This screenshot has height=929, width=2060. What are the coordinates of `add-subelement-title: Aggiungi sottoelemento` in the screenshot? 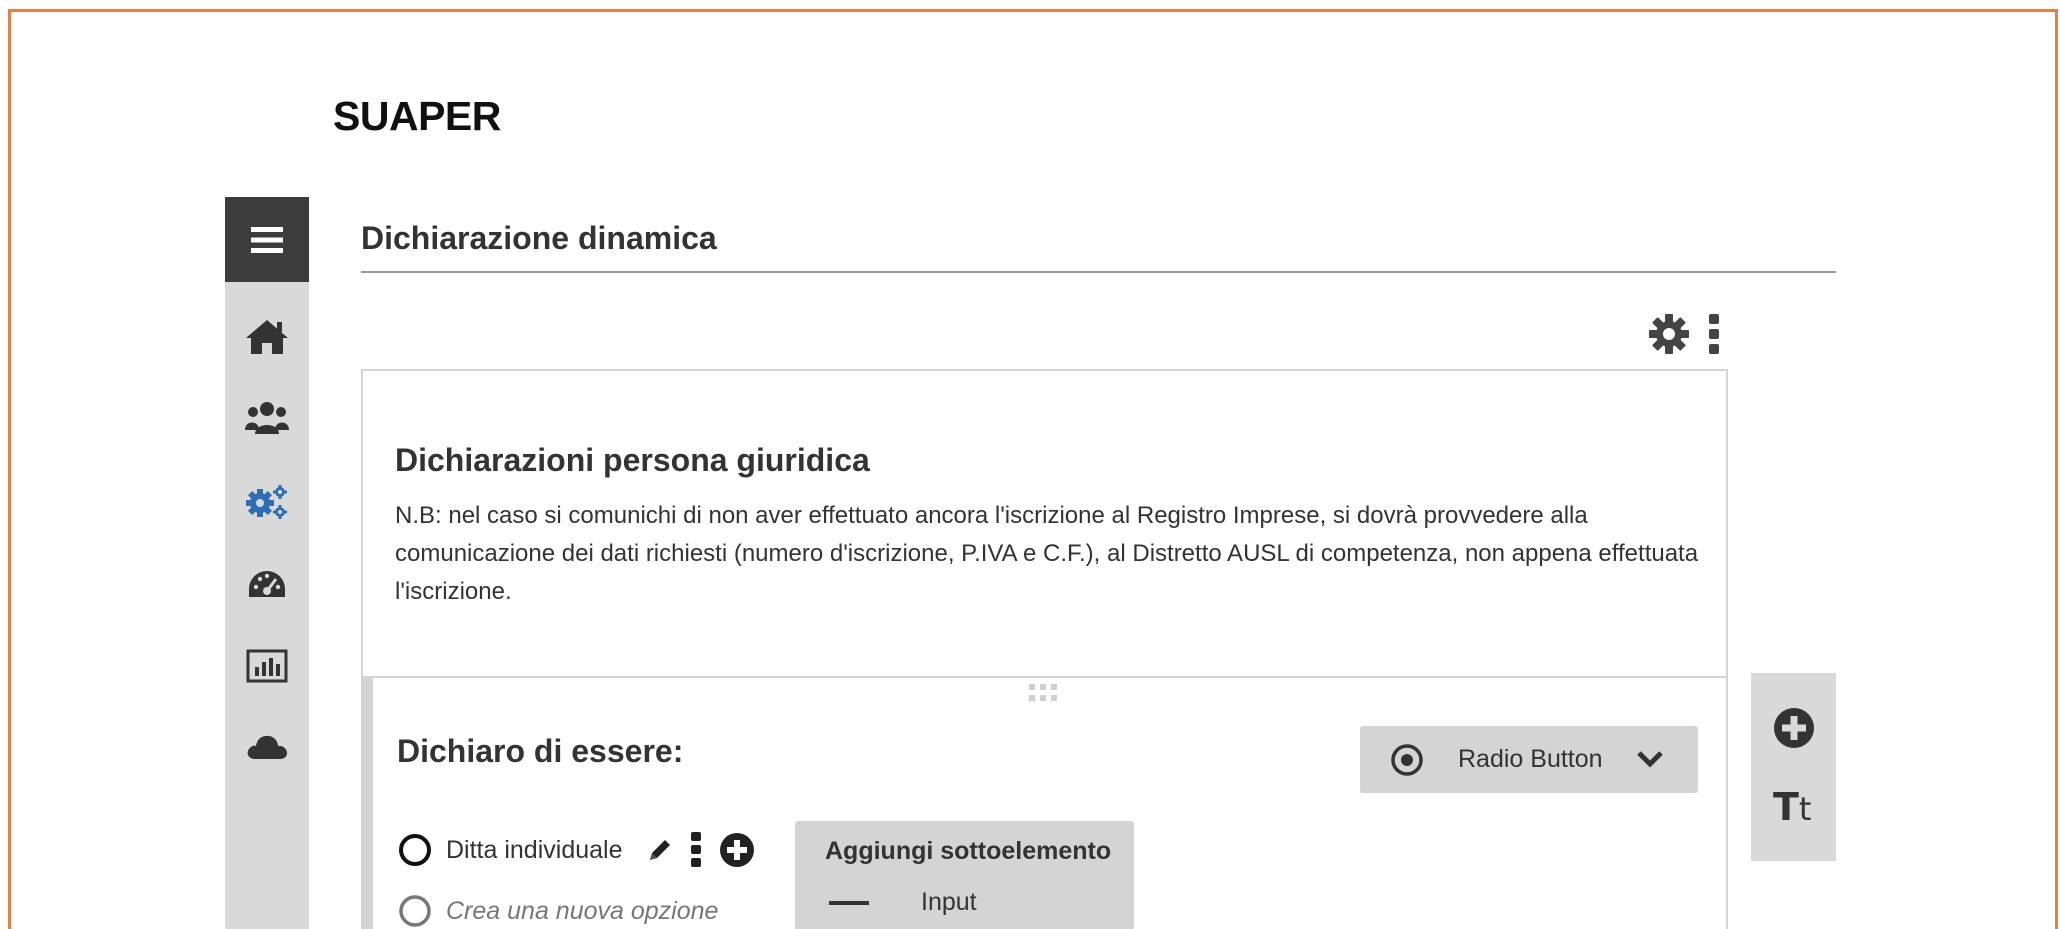 It's located at (968, 851).